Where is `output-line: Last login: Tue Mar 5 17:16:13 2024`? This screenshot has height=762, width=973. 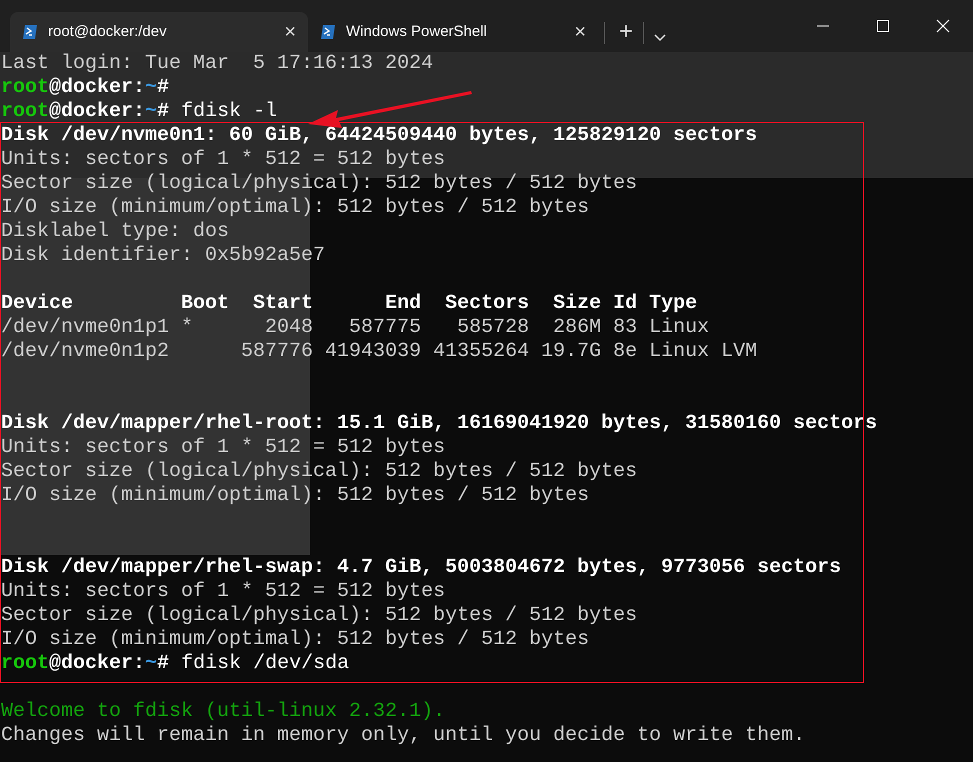
output-line: Last login: Tue Mar 5 17:16:13 2024 is located at coordinates (217, 64).